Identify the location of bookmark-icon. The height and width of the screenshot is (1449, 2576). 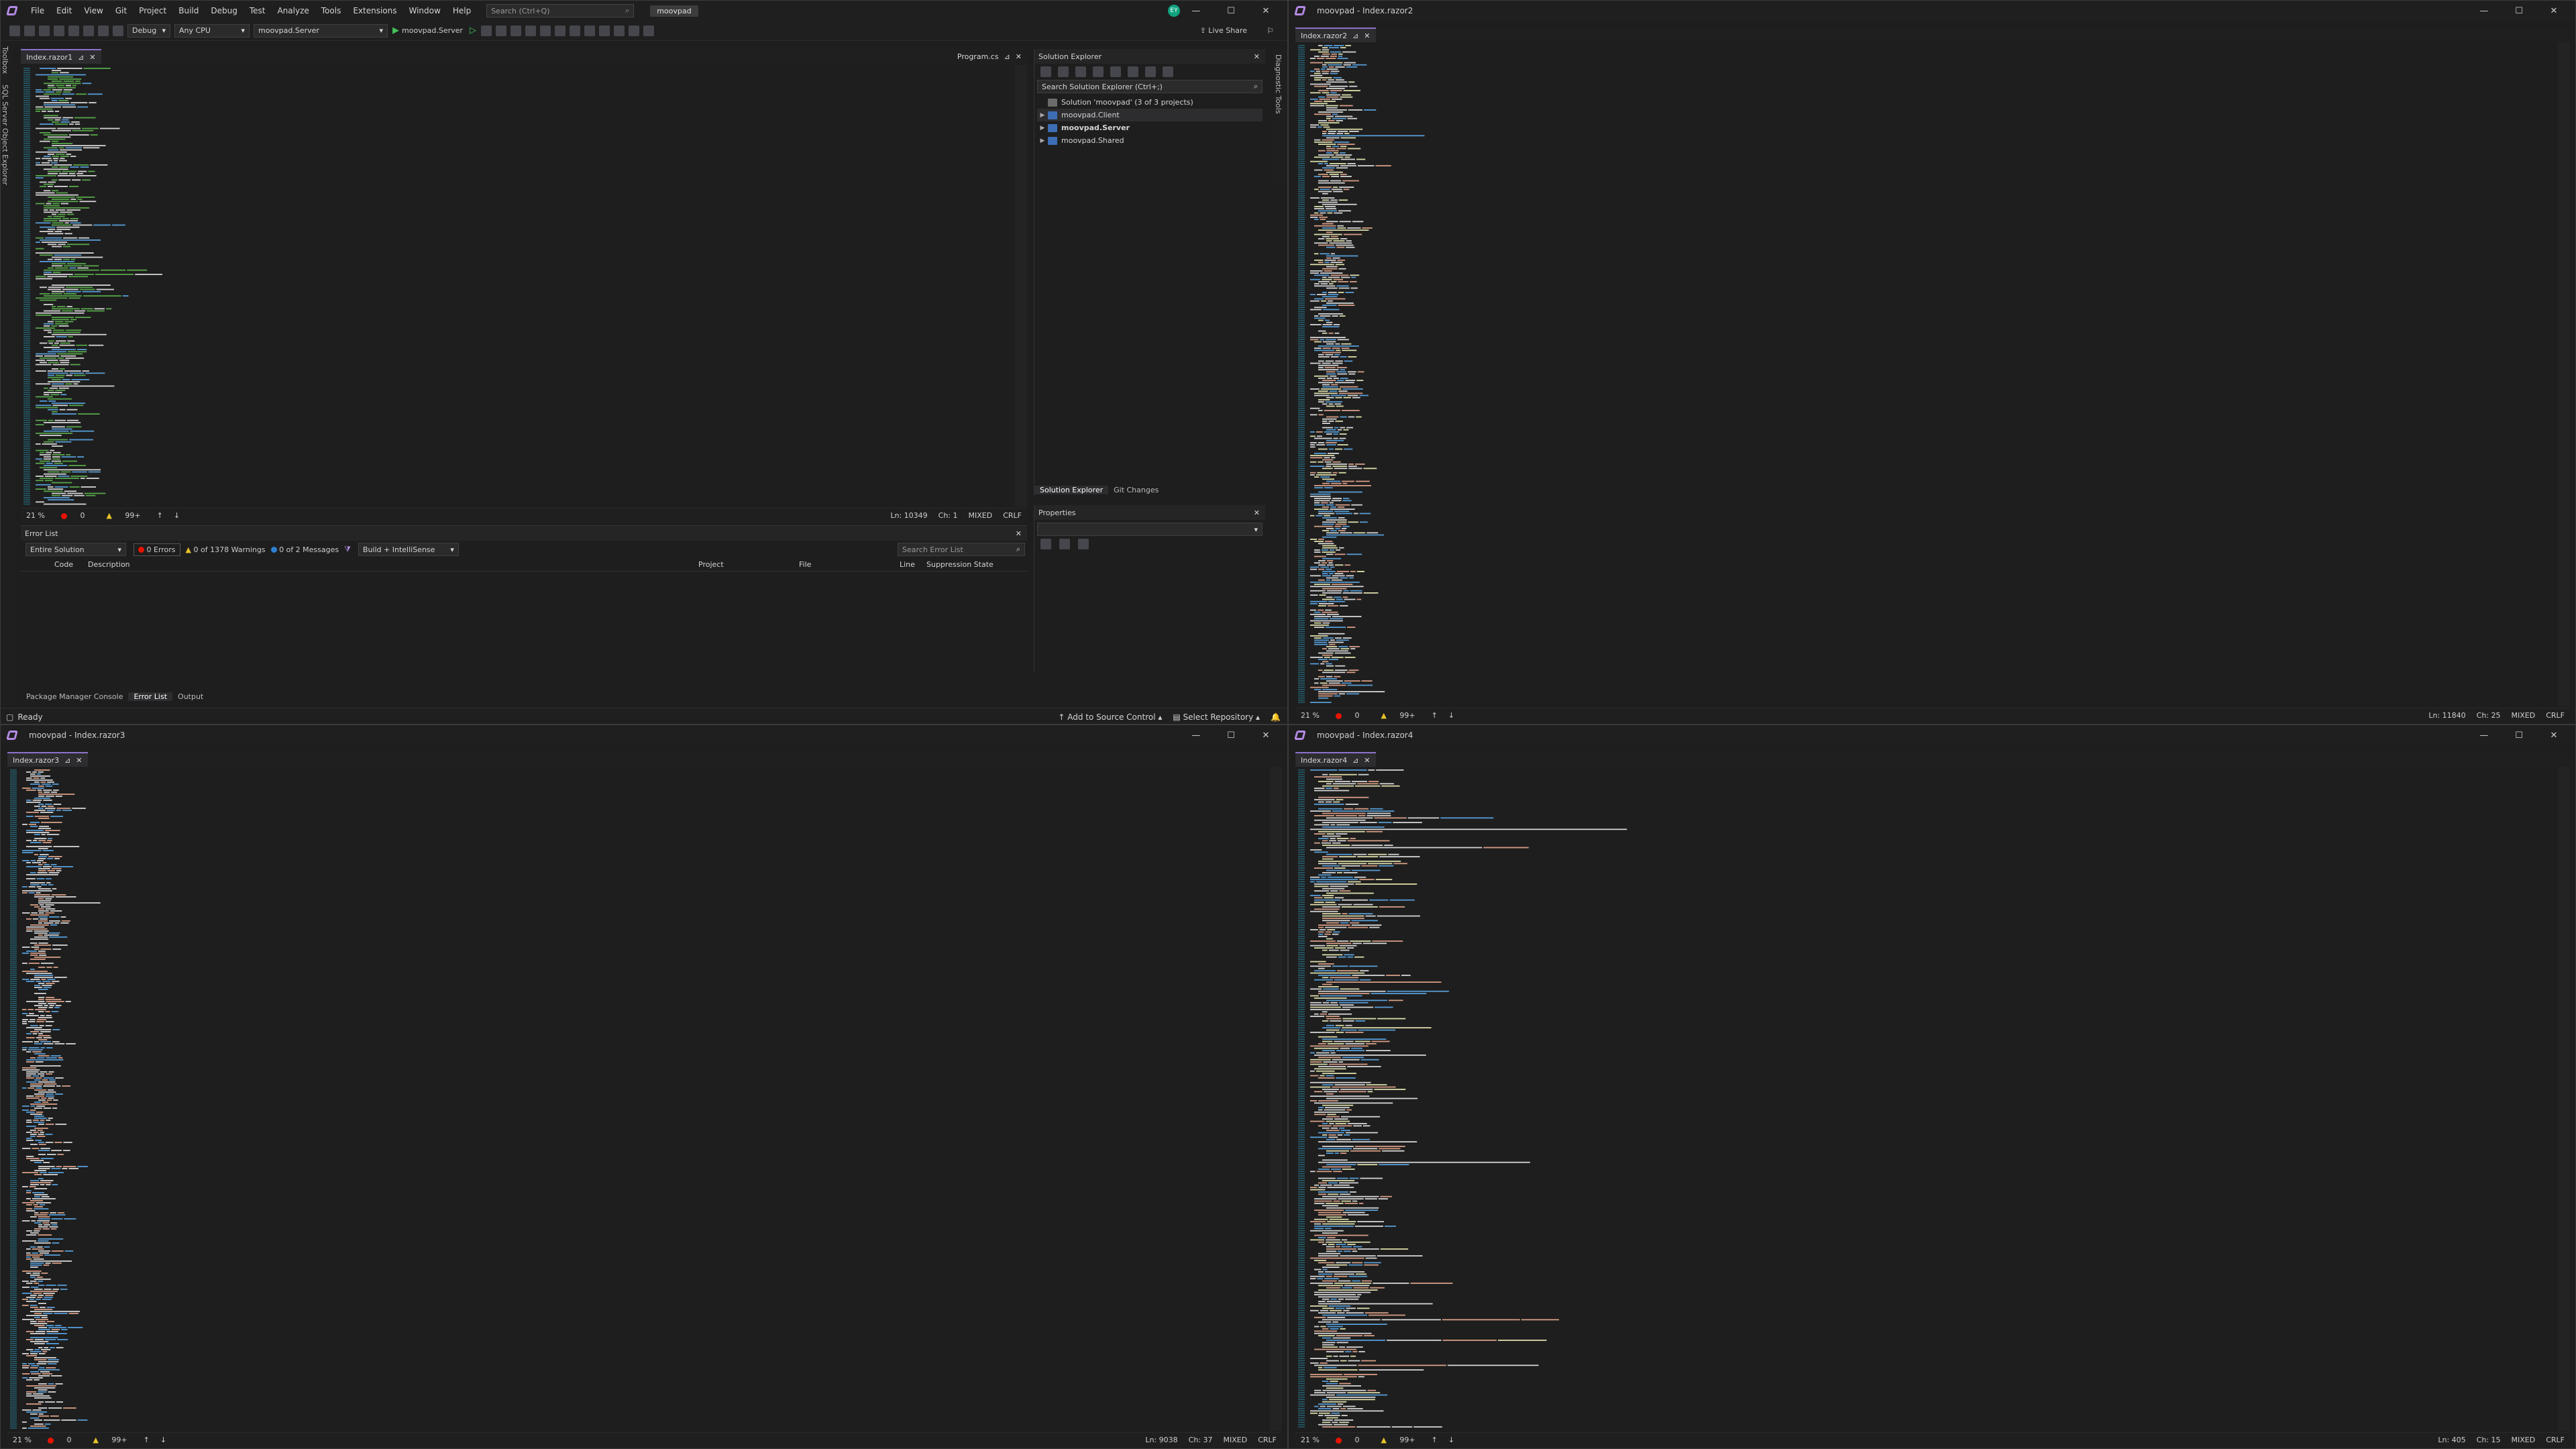
(604, 30).